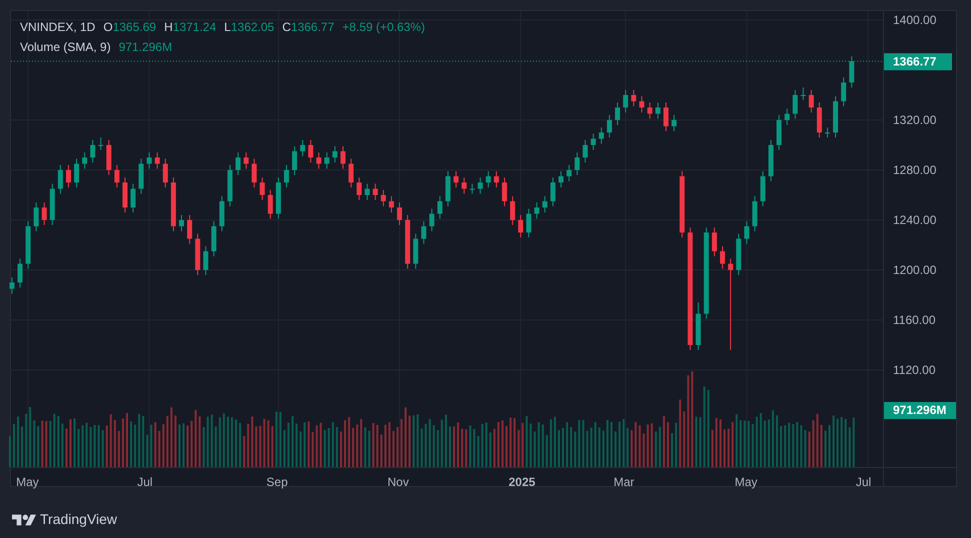 The height and width of the screenshot is (538, 971). What do you see at coordinates (277, 482) in the screenshot?
I see `time-axis-label: Sep` at bounding box center [277, 482].